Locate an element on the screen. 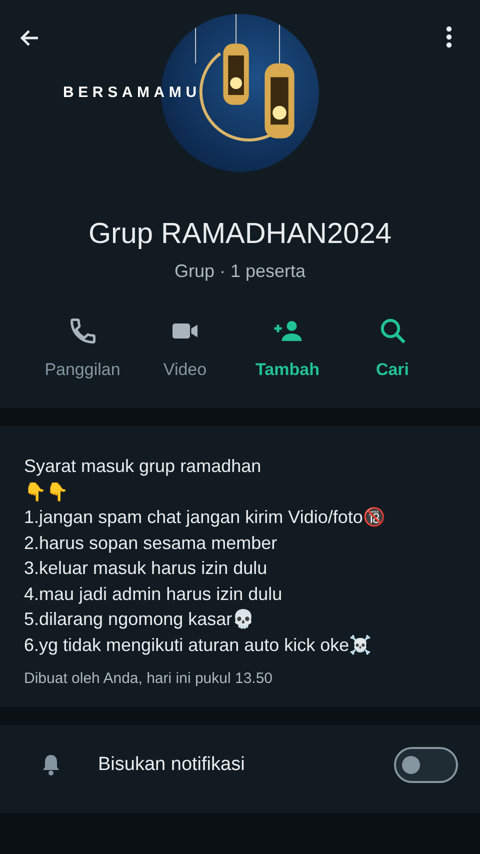  group-name: Grup RAMADHAN2024 is located at coordinates (240, 234).